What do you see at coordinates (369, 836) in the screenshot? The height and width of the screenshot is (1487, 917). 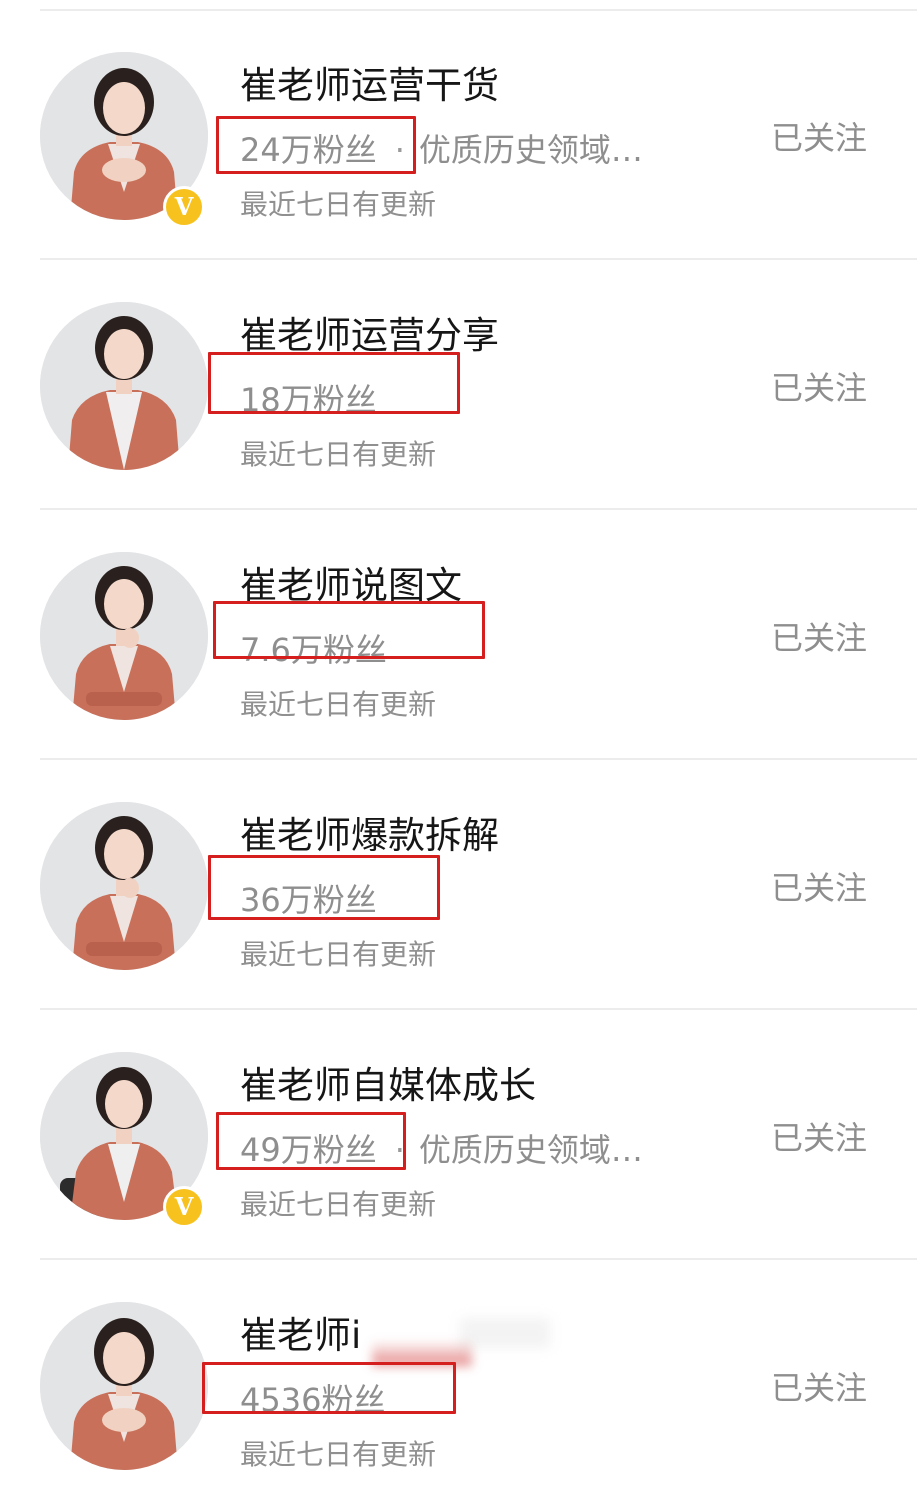 I see `account-name: 崔老师爆款拆解` at bounding box center [369, 836].